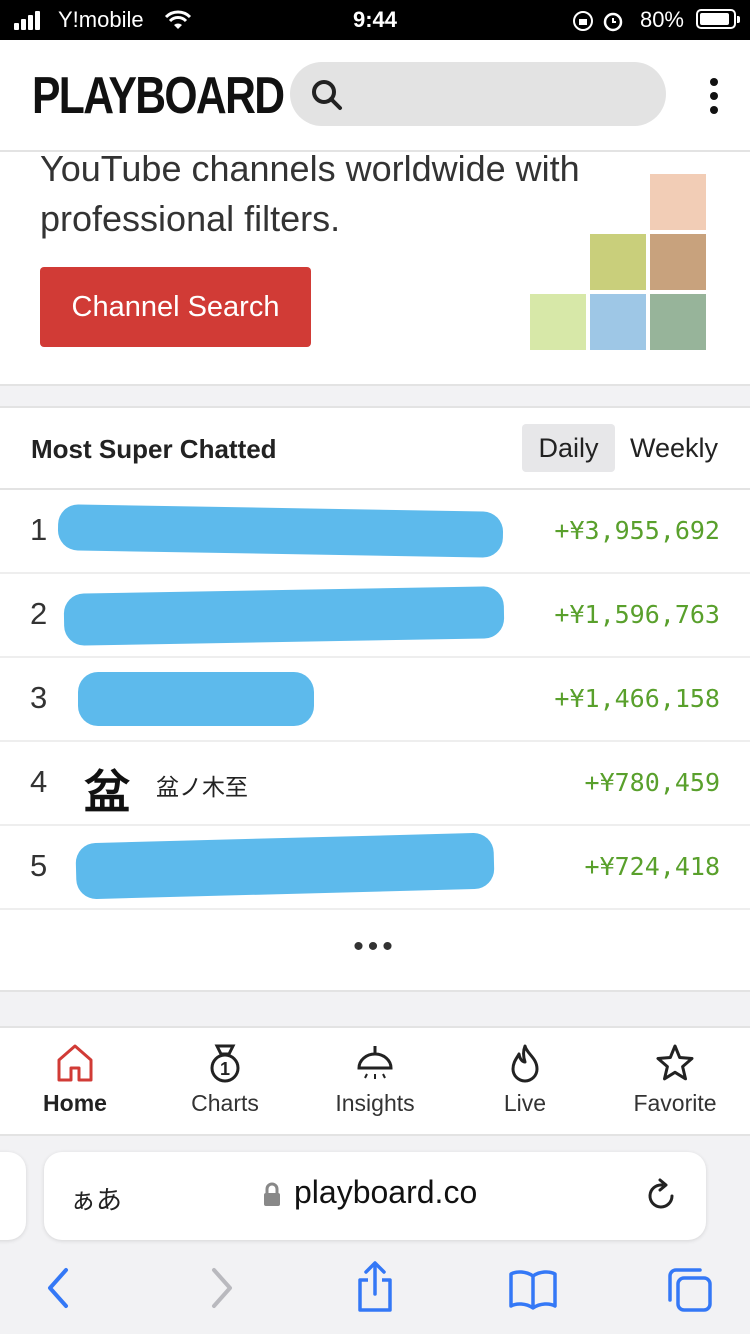  I want to click on url-text: playboard.co, so click(385, 1192).